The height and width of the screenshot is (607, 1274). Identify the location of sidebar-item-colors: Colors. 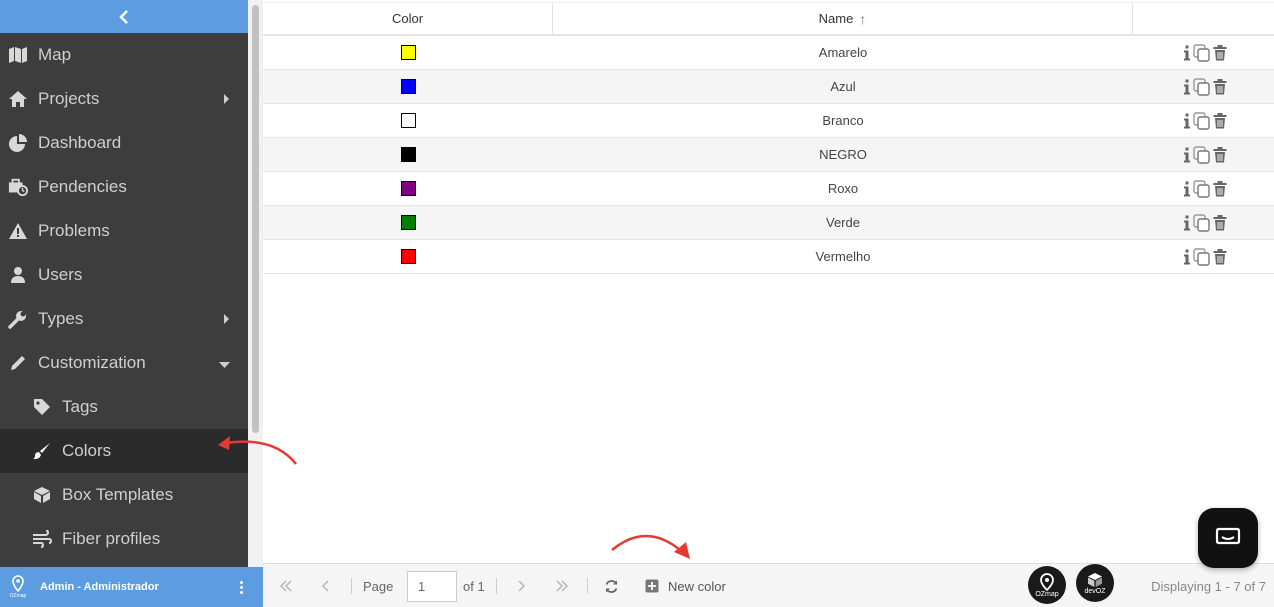
(124, 451).